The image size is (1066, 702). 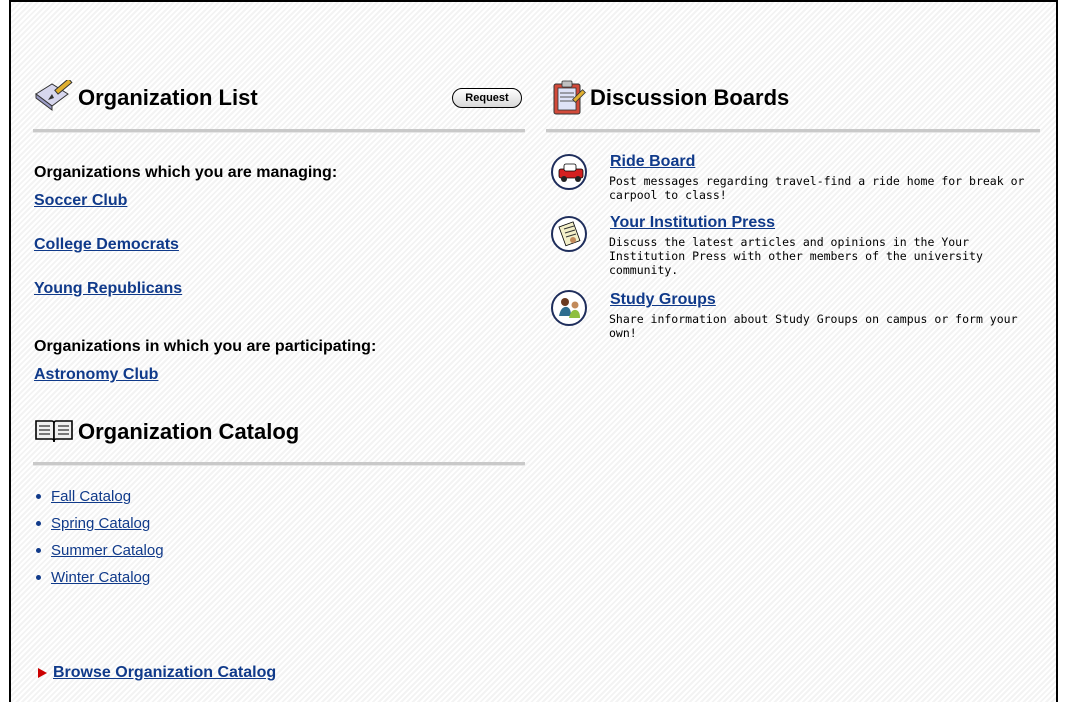 What do you see at coordinates (569, 172) in the screenshot?
I see `car-icon` at bounding box center [569, 172].